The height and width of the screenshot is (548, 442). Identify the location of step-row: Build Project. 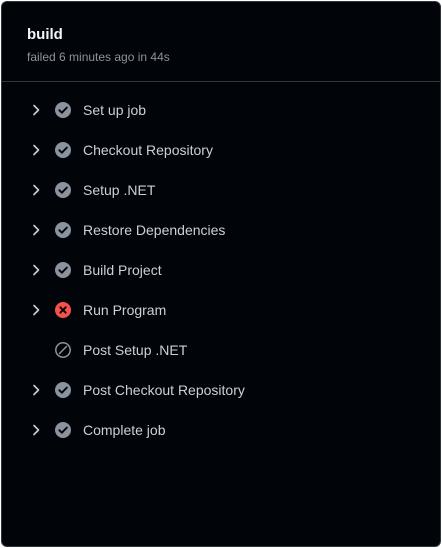
(221, 270).